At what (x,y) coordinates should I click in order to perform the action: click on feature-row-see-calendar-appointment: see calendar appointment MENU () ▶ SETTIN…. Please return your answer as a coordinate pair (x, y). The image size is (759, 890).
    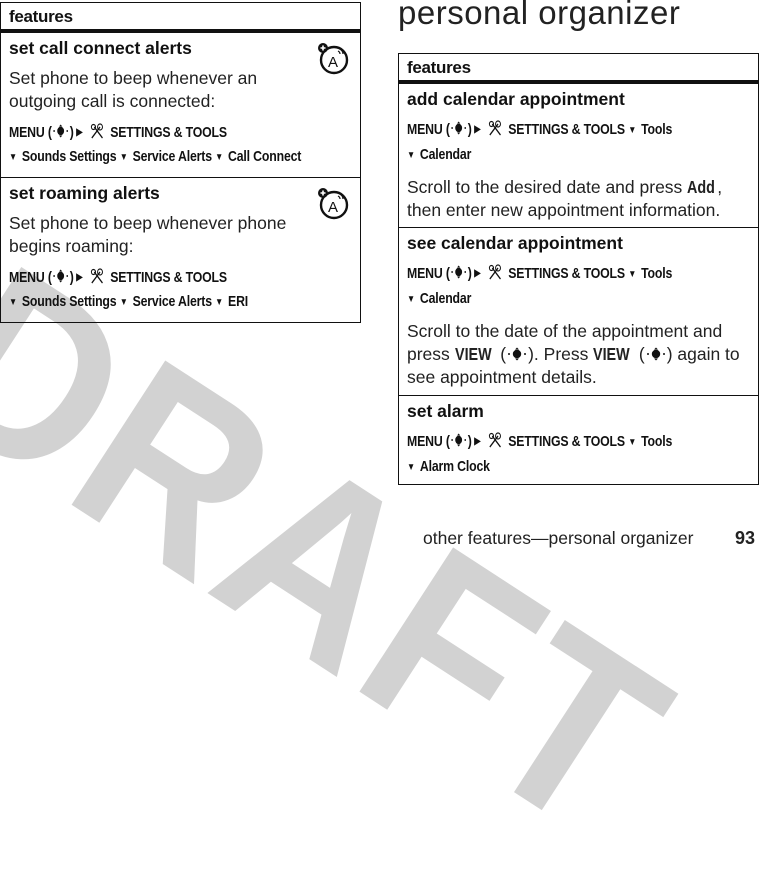
    Looking at the image, I should click on (578, 312).